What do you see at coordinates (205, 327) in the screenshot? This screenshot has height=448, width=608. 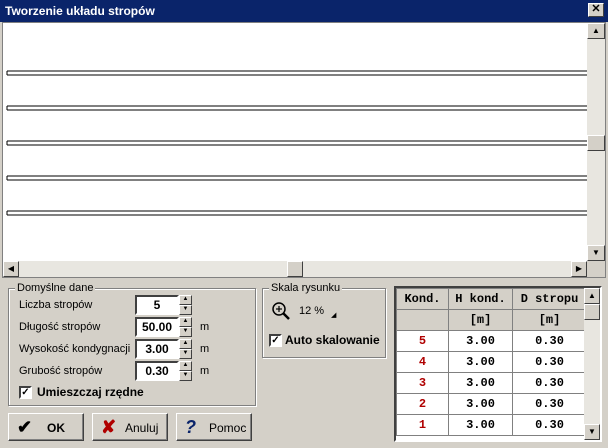 I see `slab-length-unit: m` at bounding box center [205, 327].